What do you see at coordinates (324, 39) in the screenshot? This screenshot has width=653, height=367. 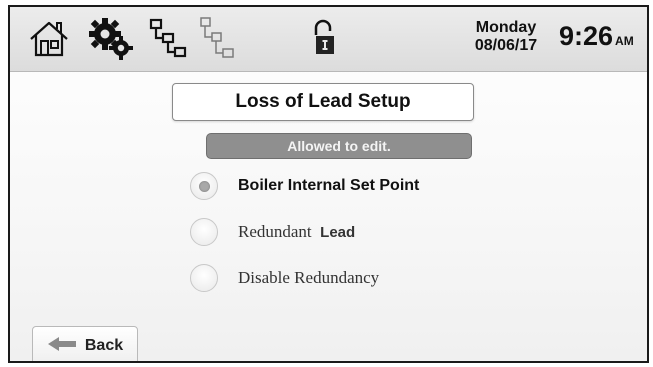 I see `lock-icon` at bounding box center [324, 39].